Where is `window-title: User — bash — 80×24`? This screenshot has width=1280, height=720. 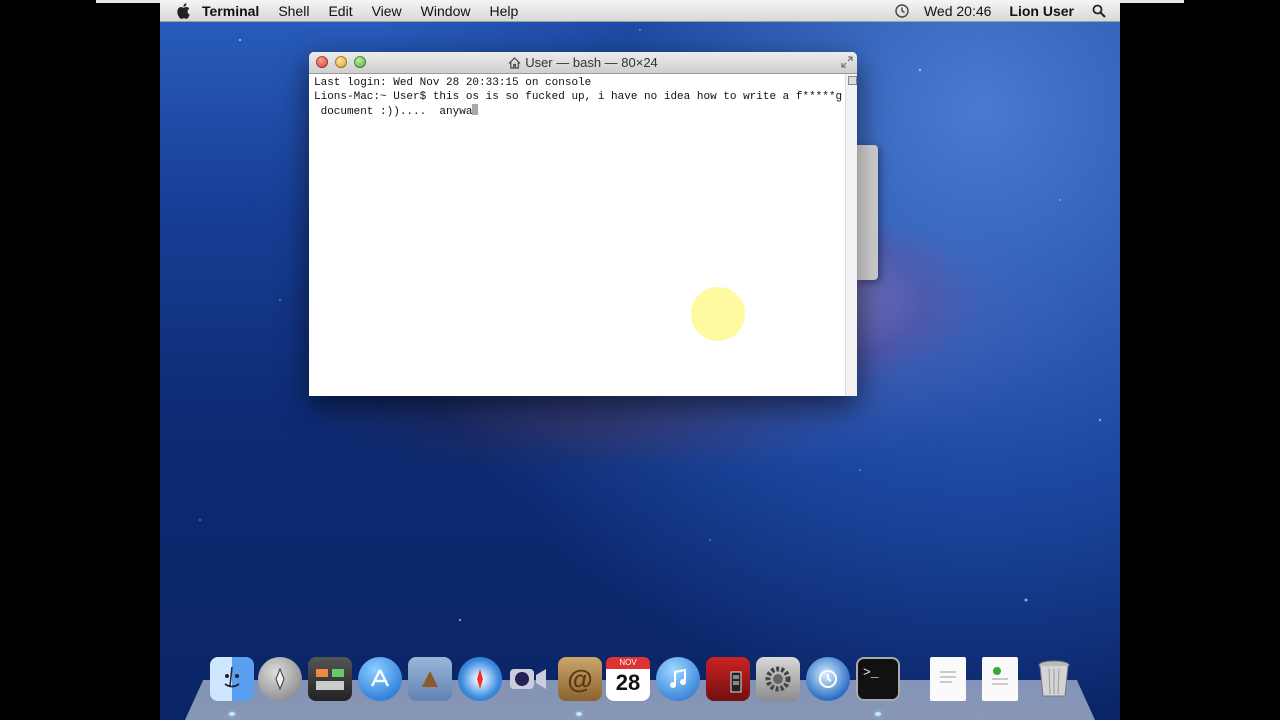 window-title: User — bash — 80×24 is located at coordinates (583, 62).